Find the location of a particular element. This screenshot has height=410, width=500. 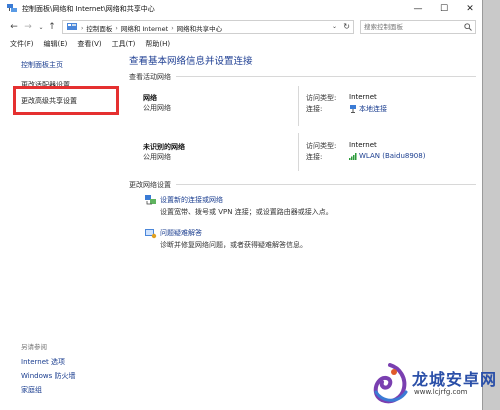

forward-arrow-icon: → is located at coordinates (28, 27).